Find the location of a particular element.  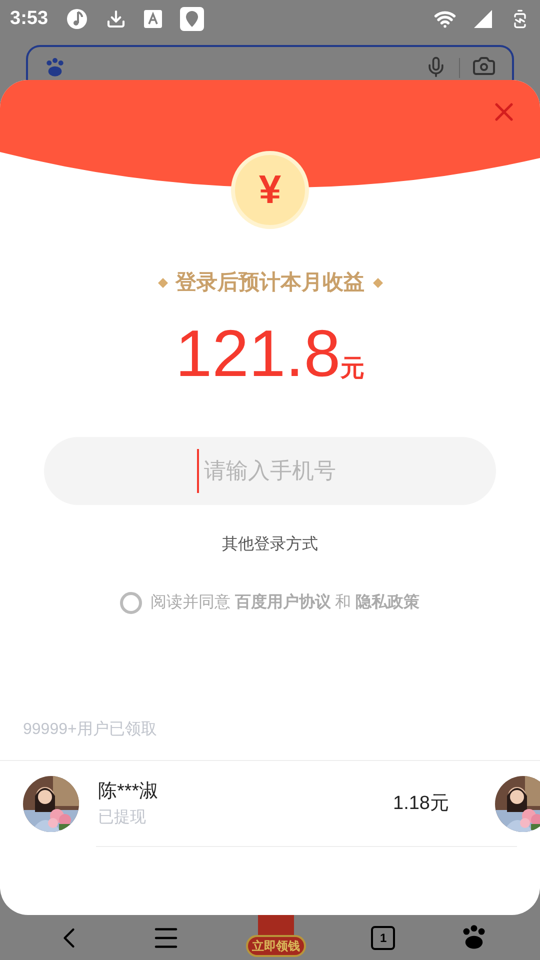

record-status: 已提现 is located at coordinates (122, 818).